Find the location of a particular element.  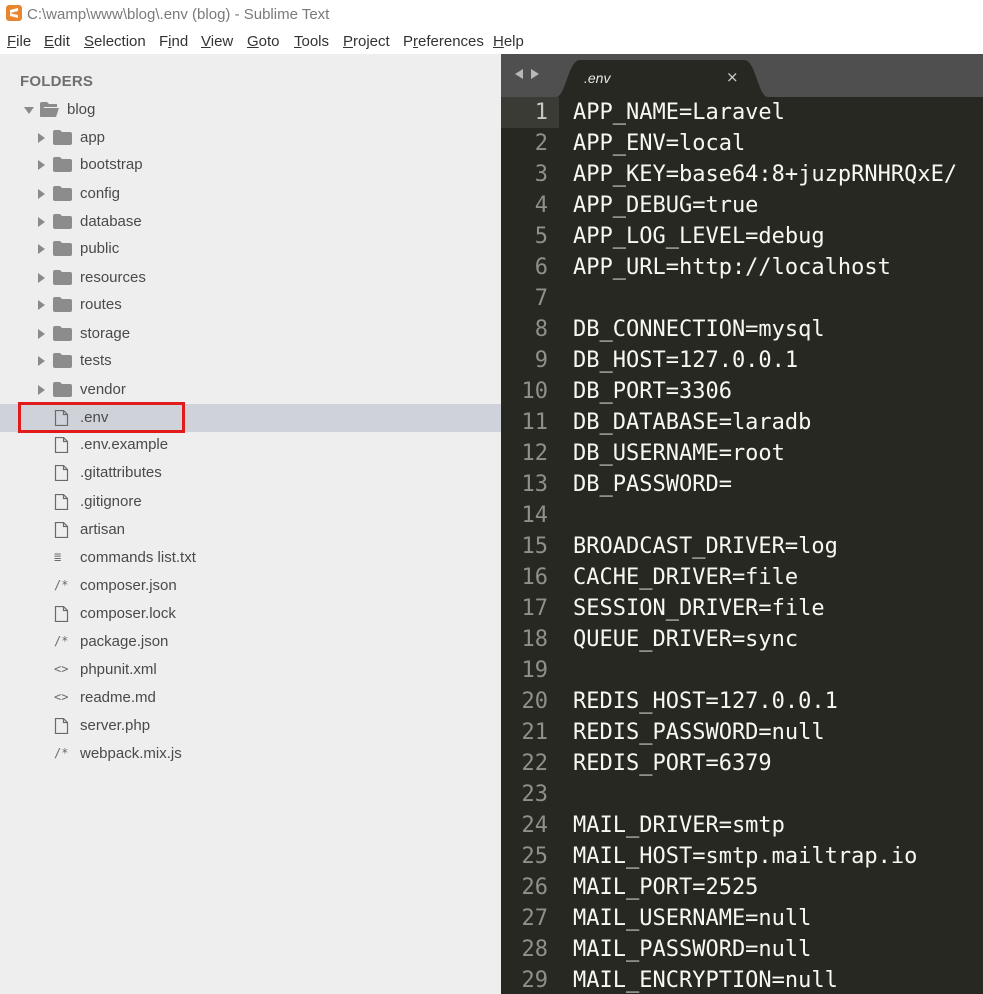

code-line: APP_NAME=Laravel is located at coordinates (679, 112).